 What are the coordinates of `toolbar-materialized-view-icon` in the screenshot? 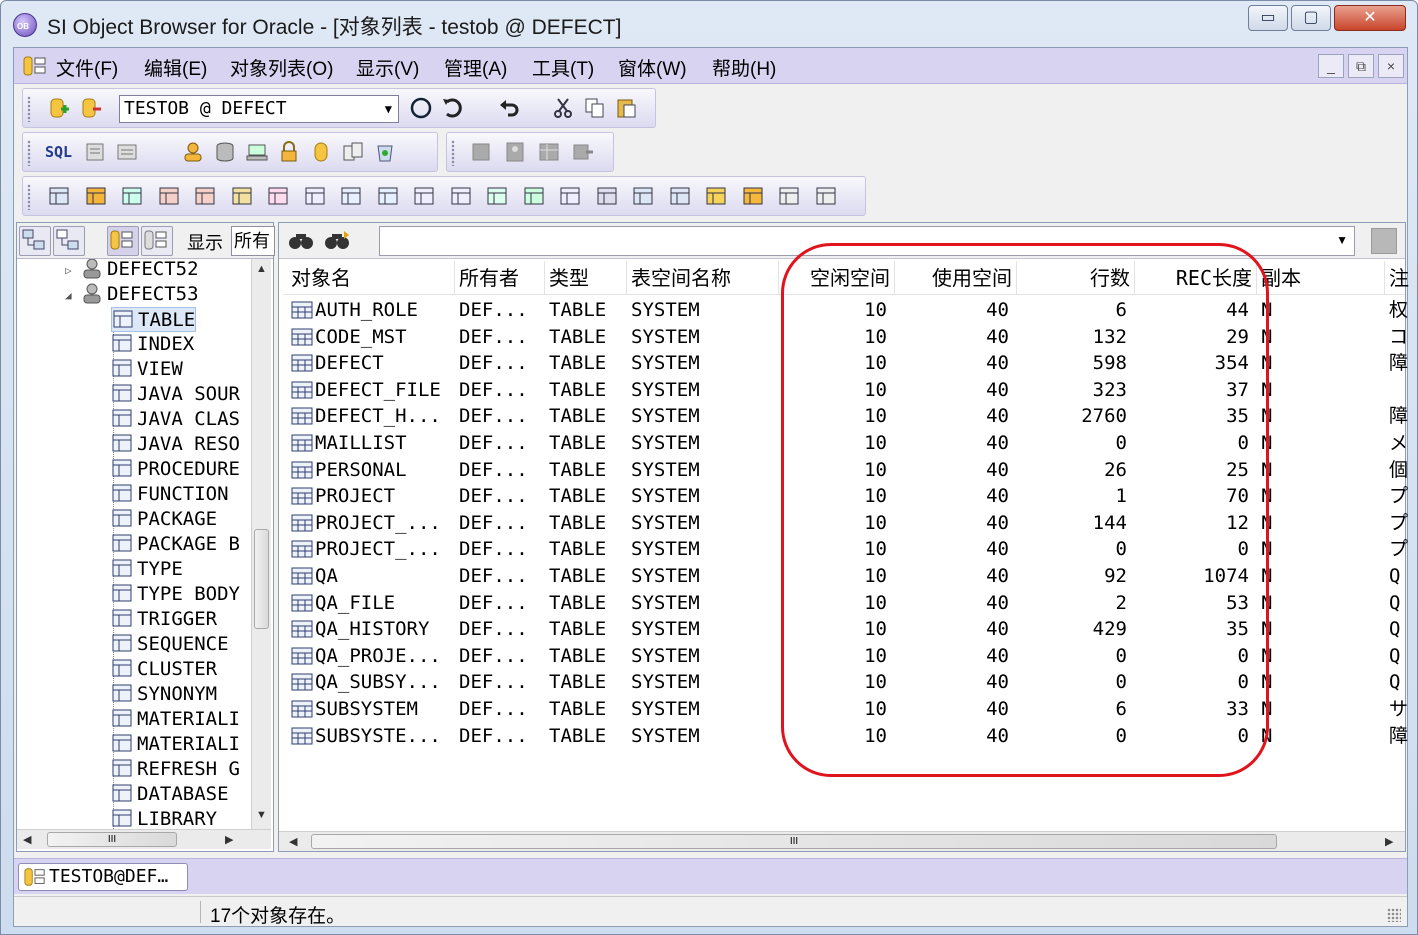 It's located at (643, 196).